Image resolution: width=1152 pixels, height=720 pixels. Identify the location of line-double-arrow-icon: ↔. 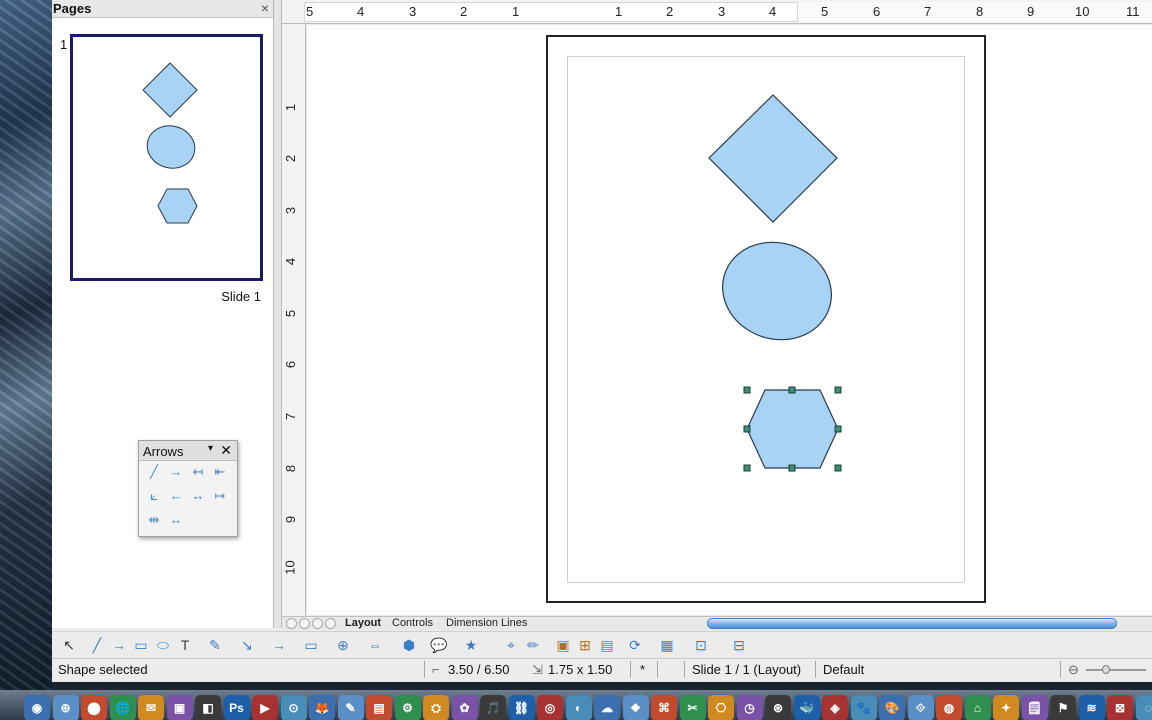
(198, 496).